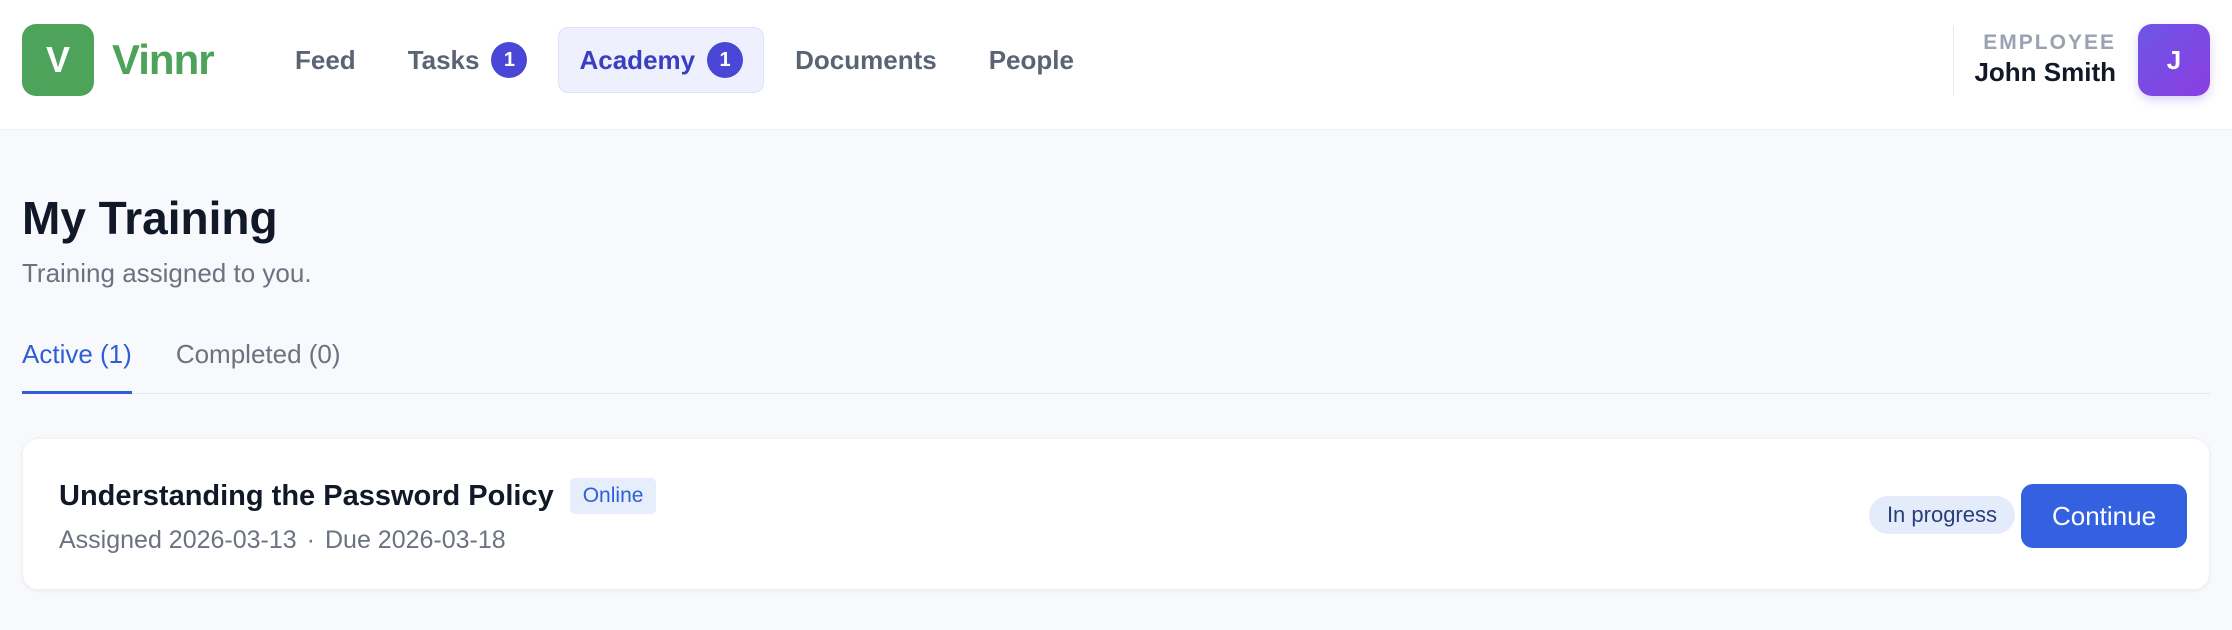 Image resolution: width=2232 pixels, height=630 pixels. I want to click on brand-logo-icon: V, so click(58, 60).